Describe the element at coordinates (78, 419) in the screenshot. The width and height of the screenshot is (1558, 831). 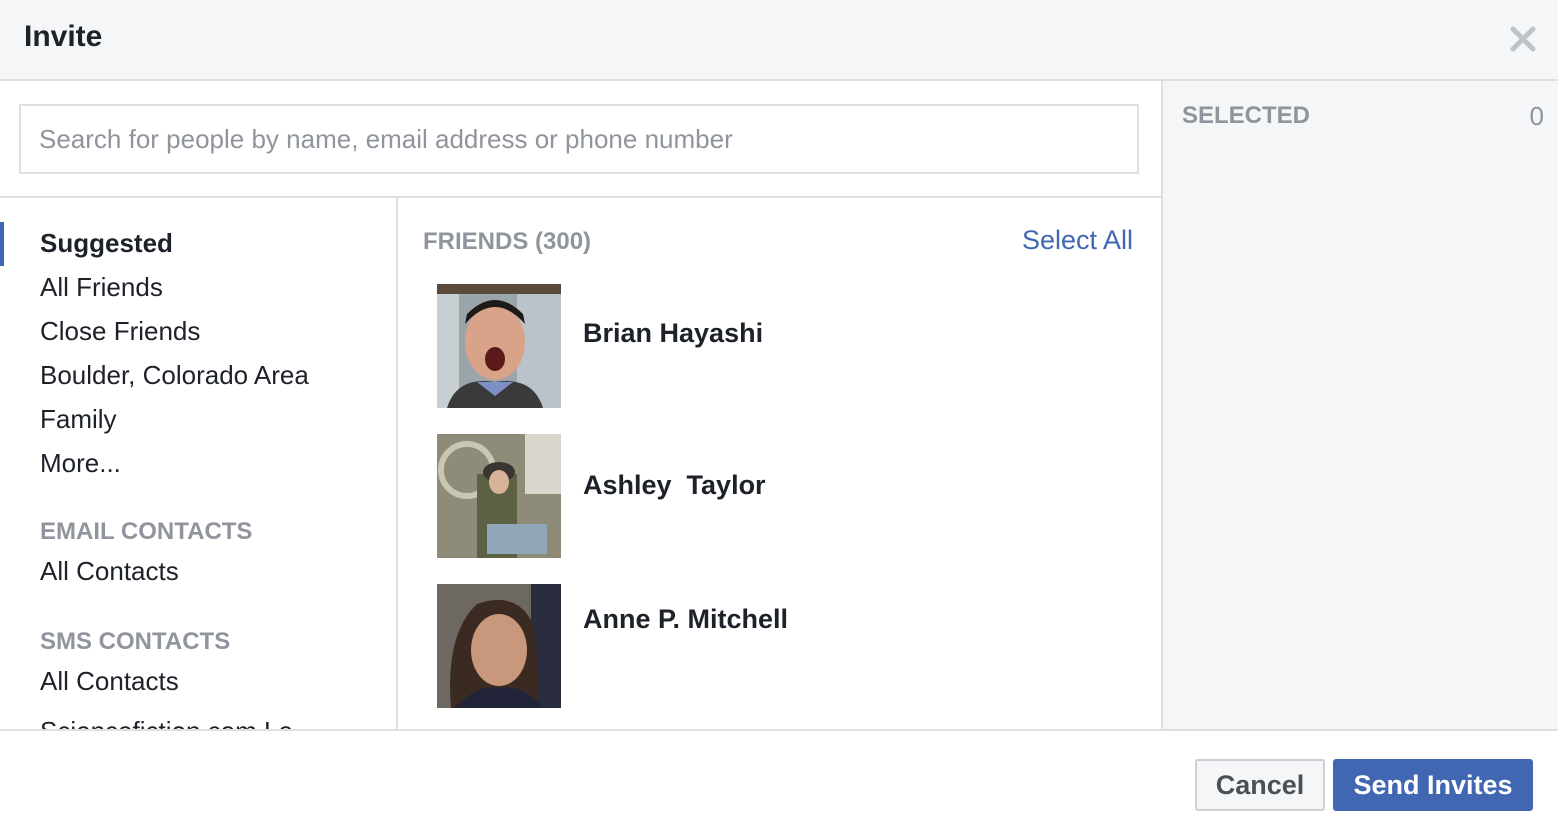
I see `nav-item-family: Family` at that location.